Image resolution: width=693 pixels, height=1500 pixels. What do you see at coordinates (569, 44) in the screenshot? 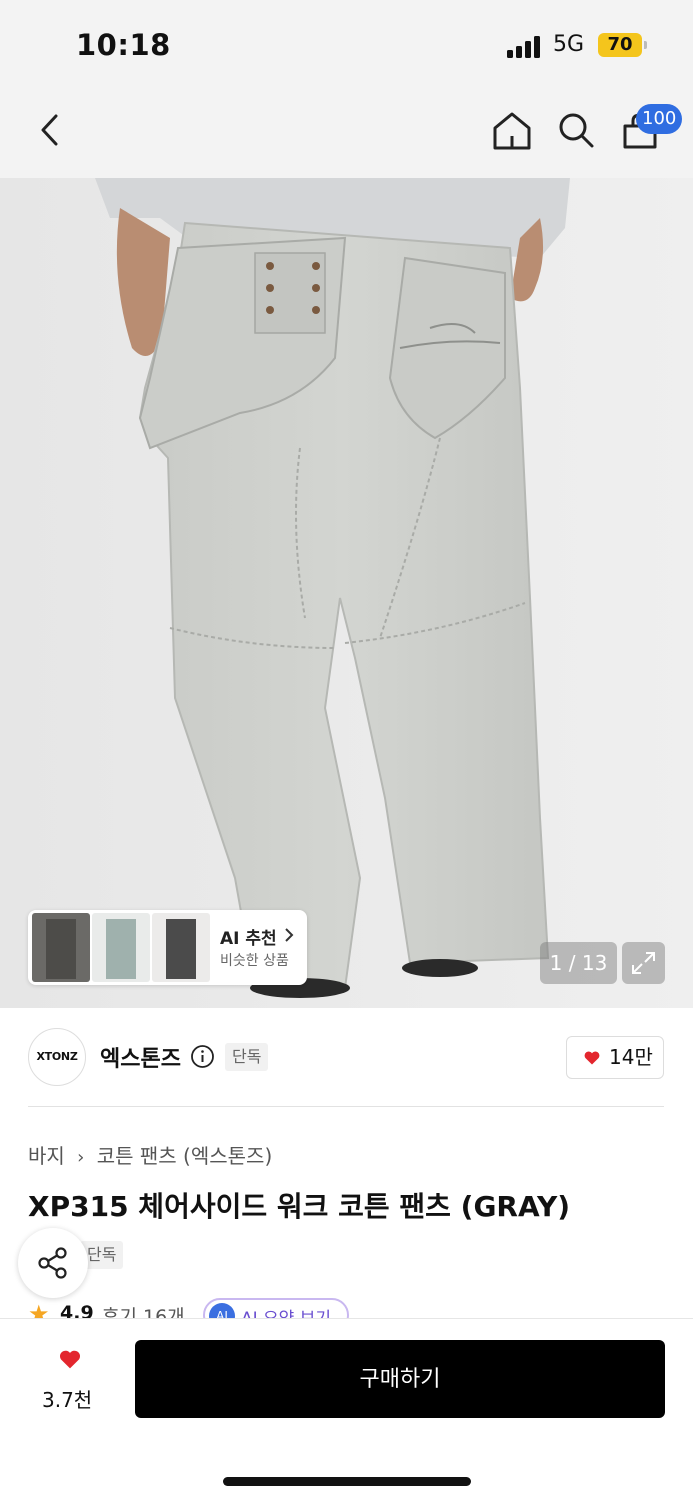
I see `network-type: 5G` at bounding box center [569, 44].